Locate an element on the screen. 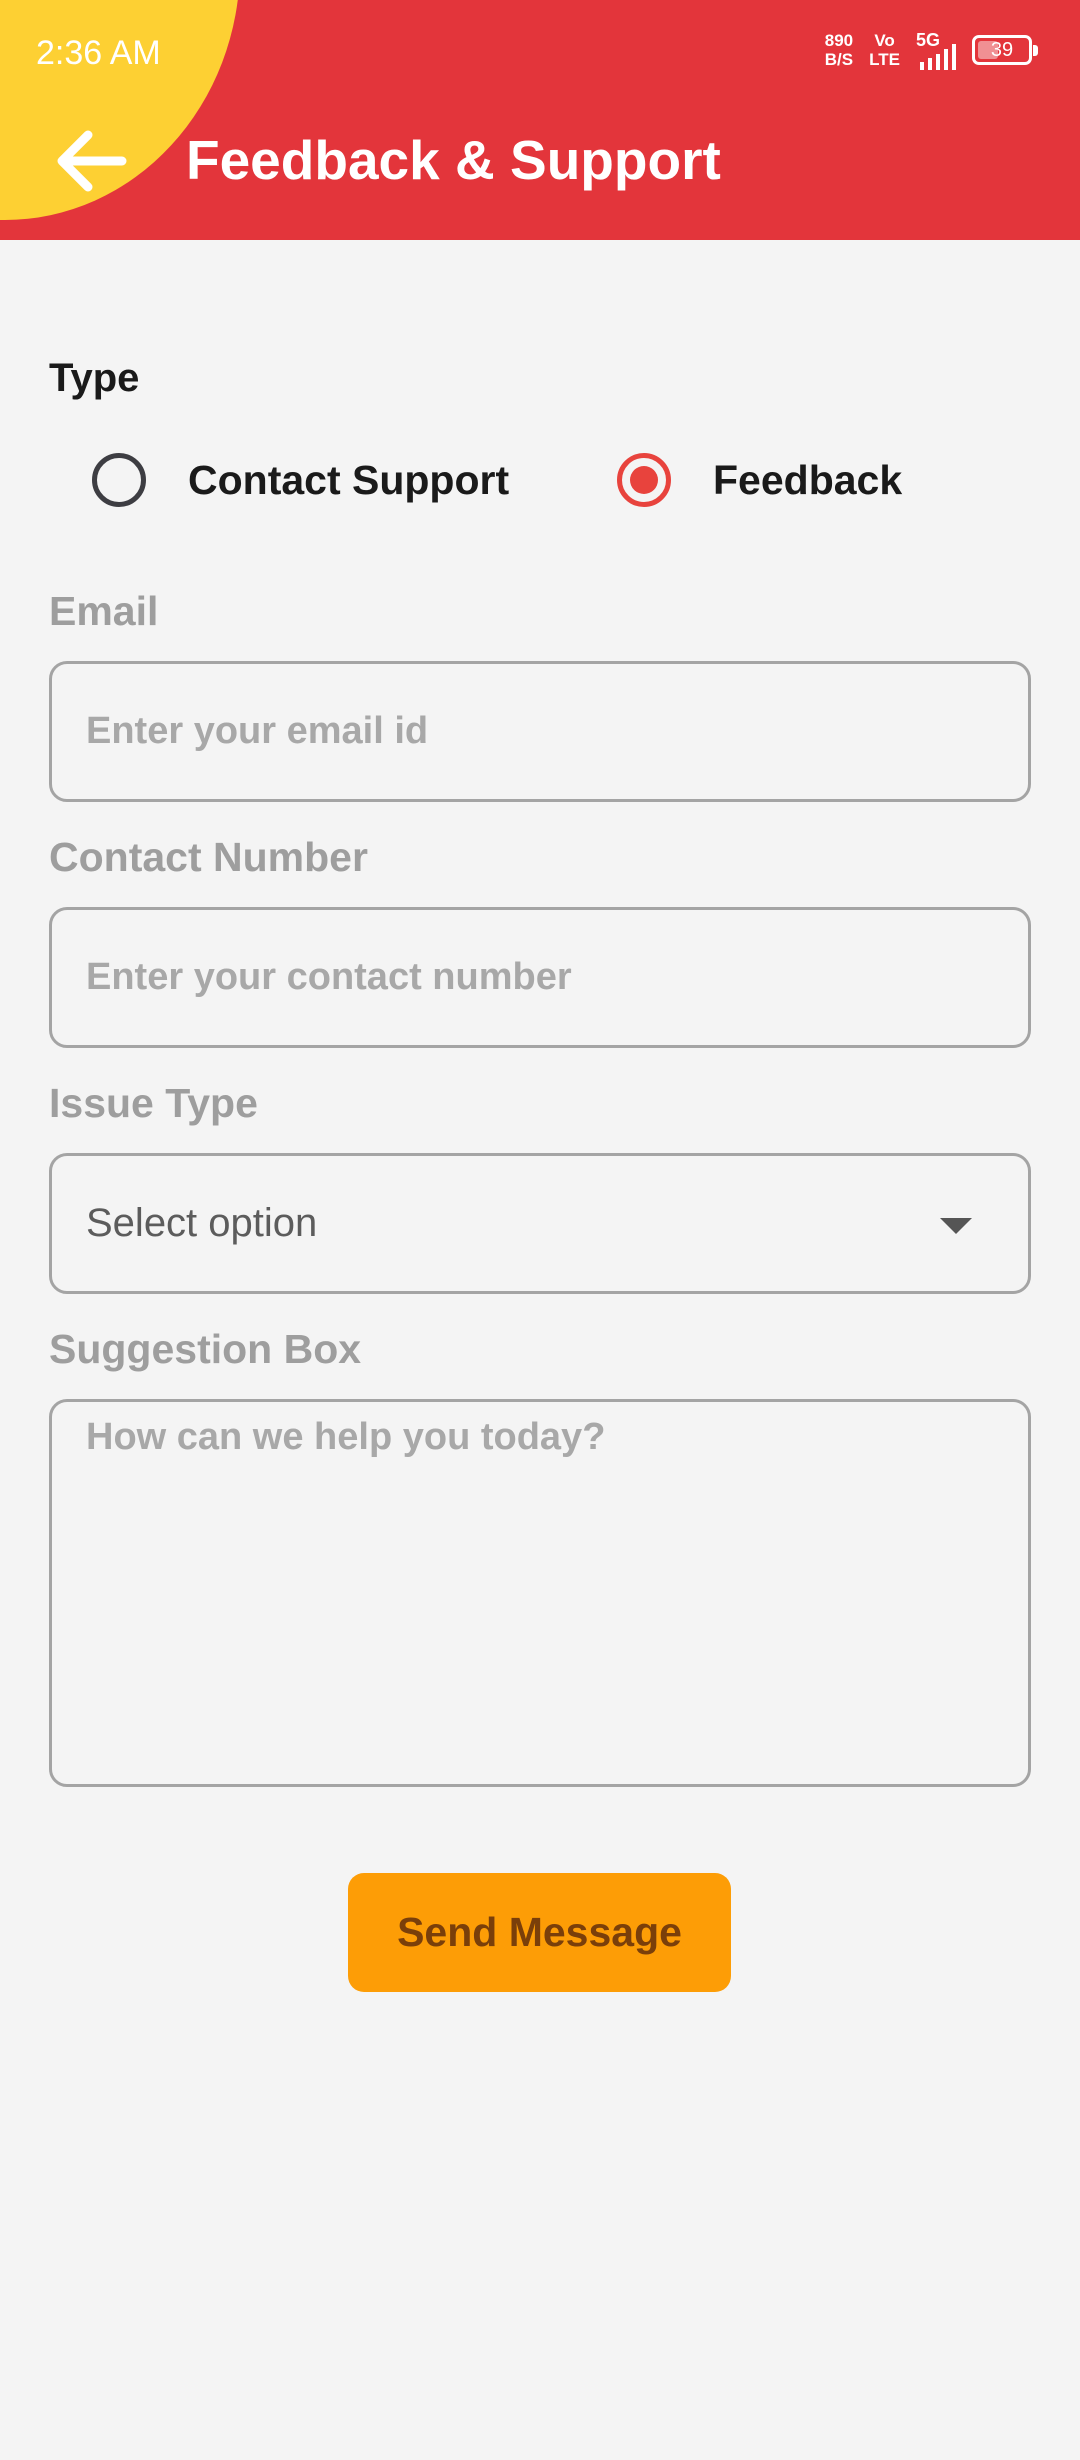 This screenshot has height=2460, width=1080. suggestion-textarea: How can we help you today? is located at coordinates (540, 1593).